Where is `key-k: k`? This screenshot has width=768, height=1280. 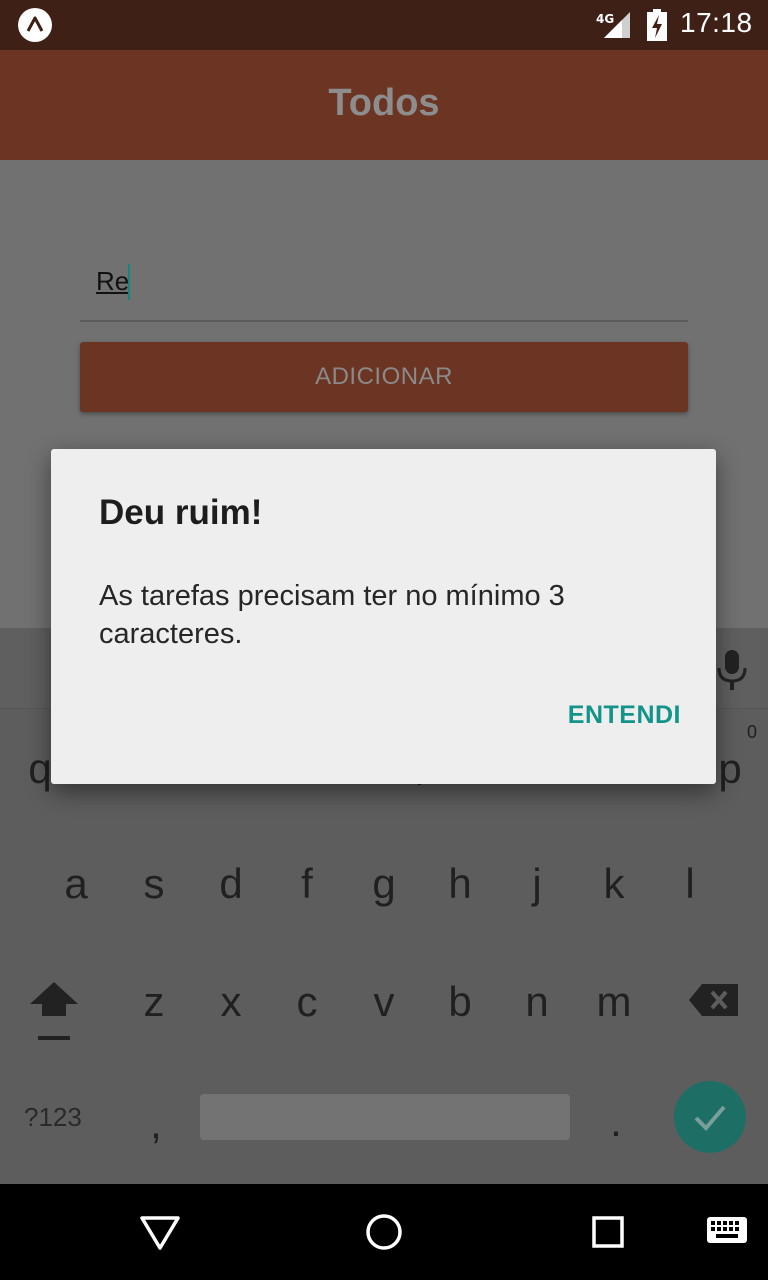
key-k: k is located at coordinates (614, 884).